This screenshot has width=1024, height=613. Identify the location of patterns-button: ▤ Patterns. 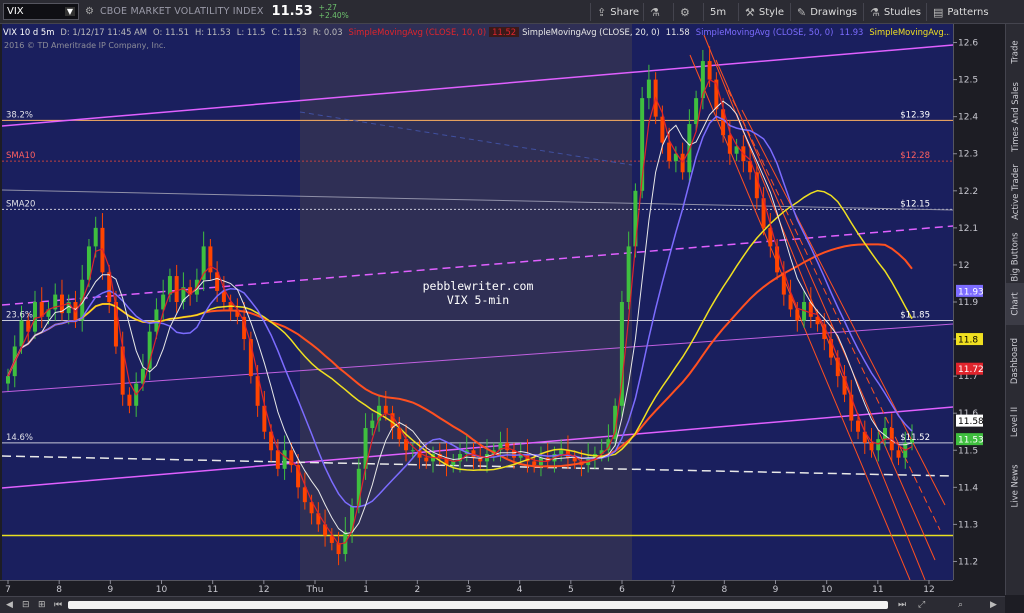
(960, 12).